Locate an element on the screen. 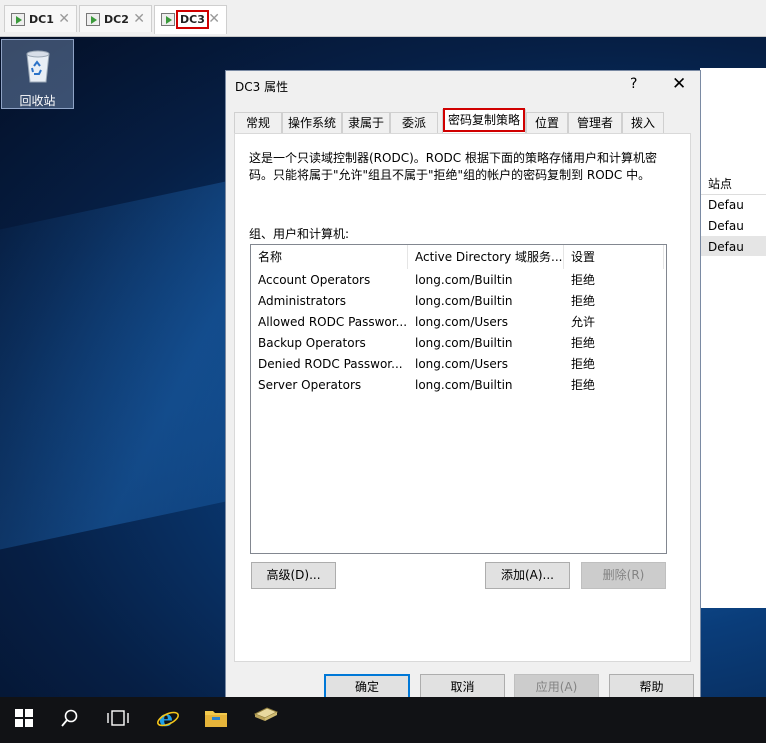 This screenshot has height=746, width=766. windows-start-icon is located at coordinates (24, 718).